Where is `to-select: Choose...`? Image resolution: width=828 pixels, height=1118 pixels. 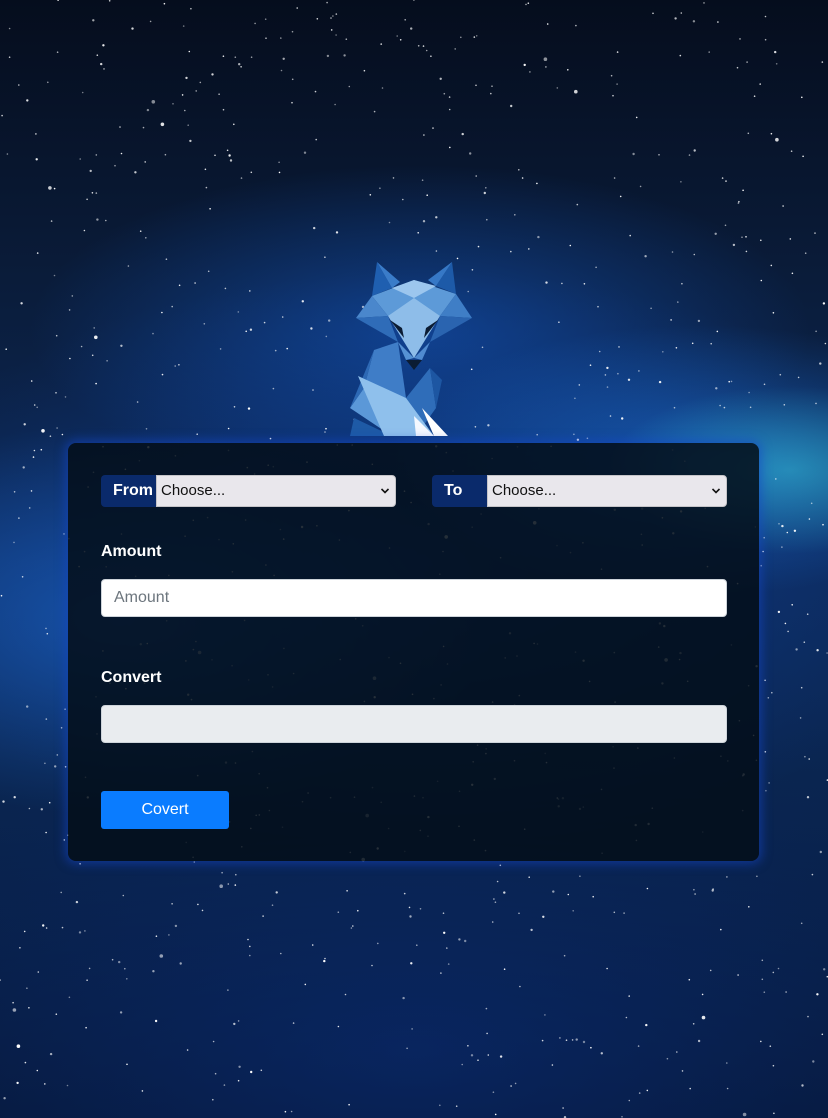
to-select: Choose... is located at coordinates (607, 491).